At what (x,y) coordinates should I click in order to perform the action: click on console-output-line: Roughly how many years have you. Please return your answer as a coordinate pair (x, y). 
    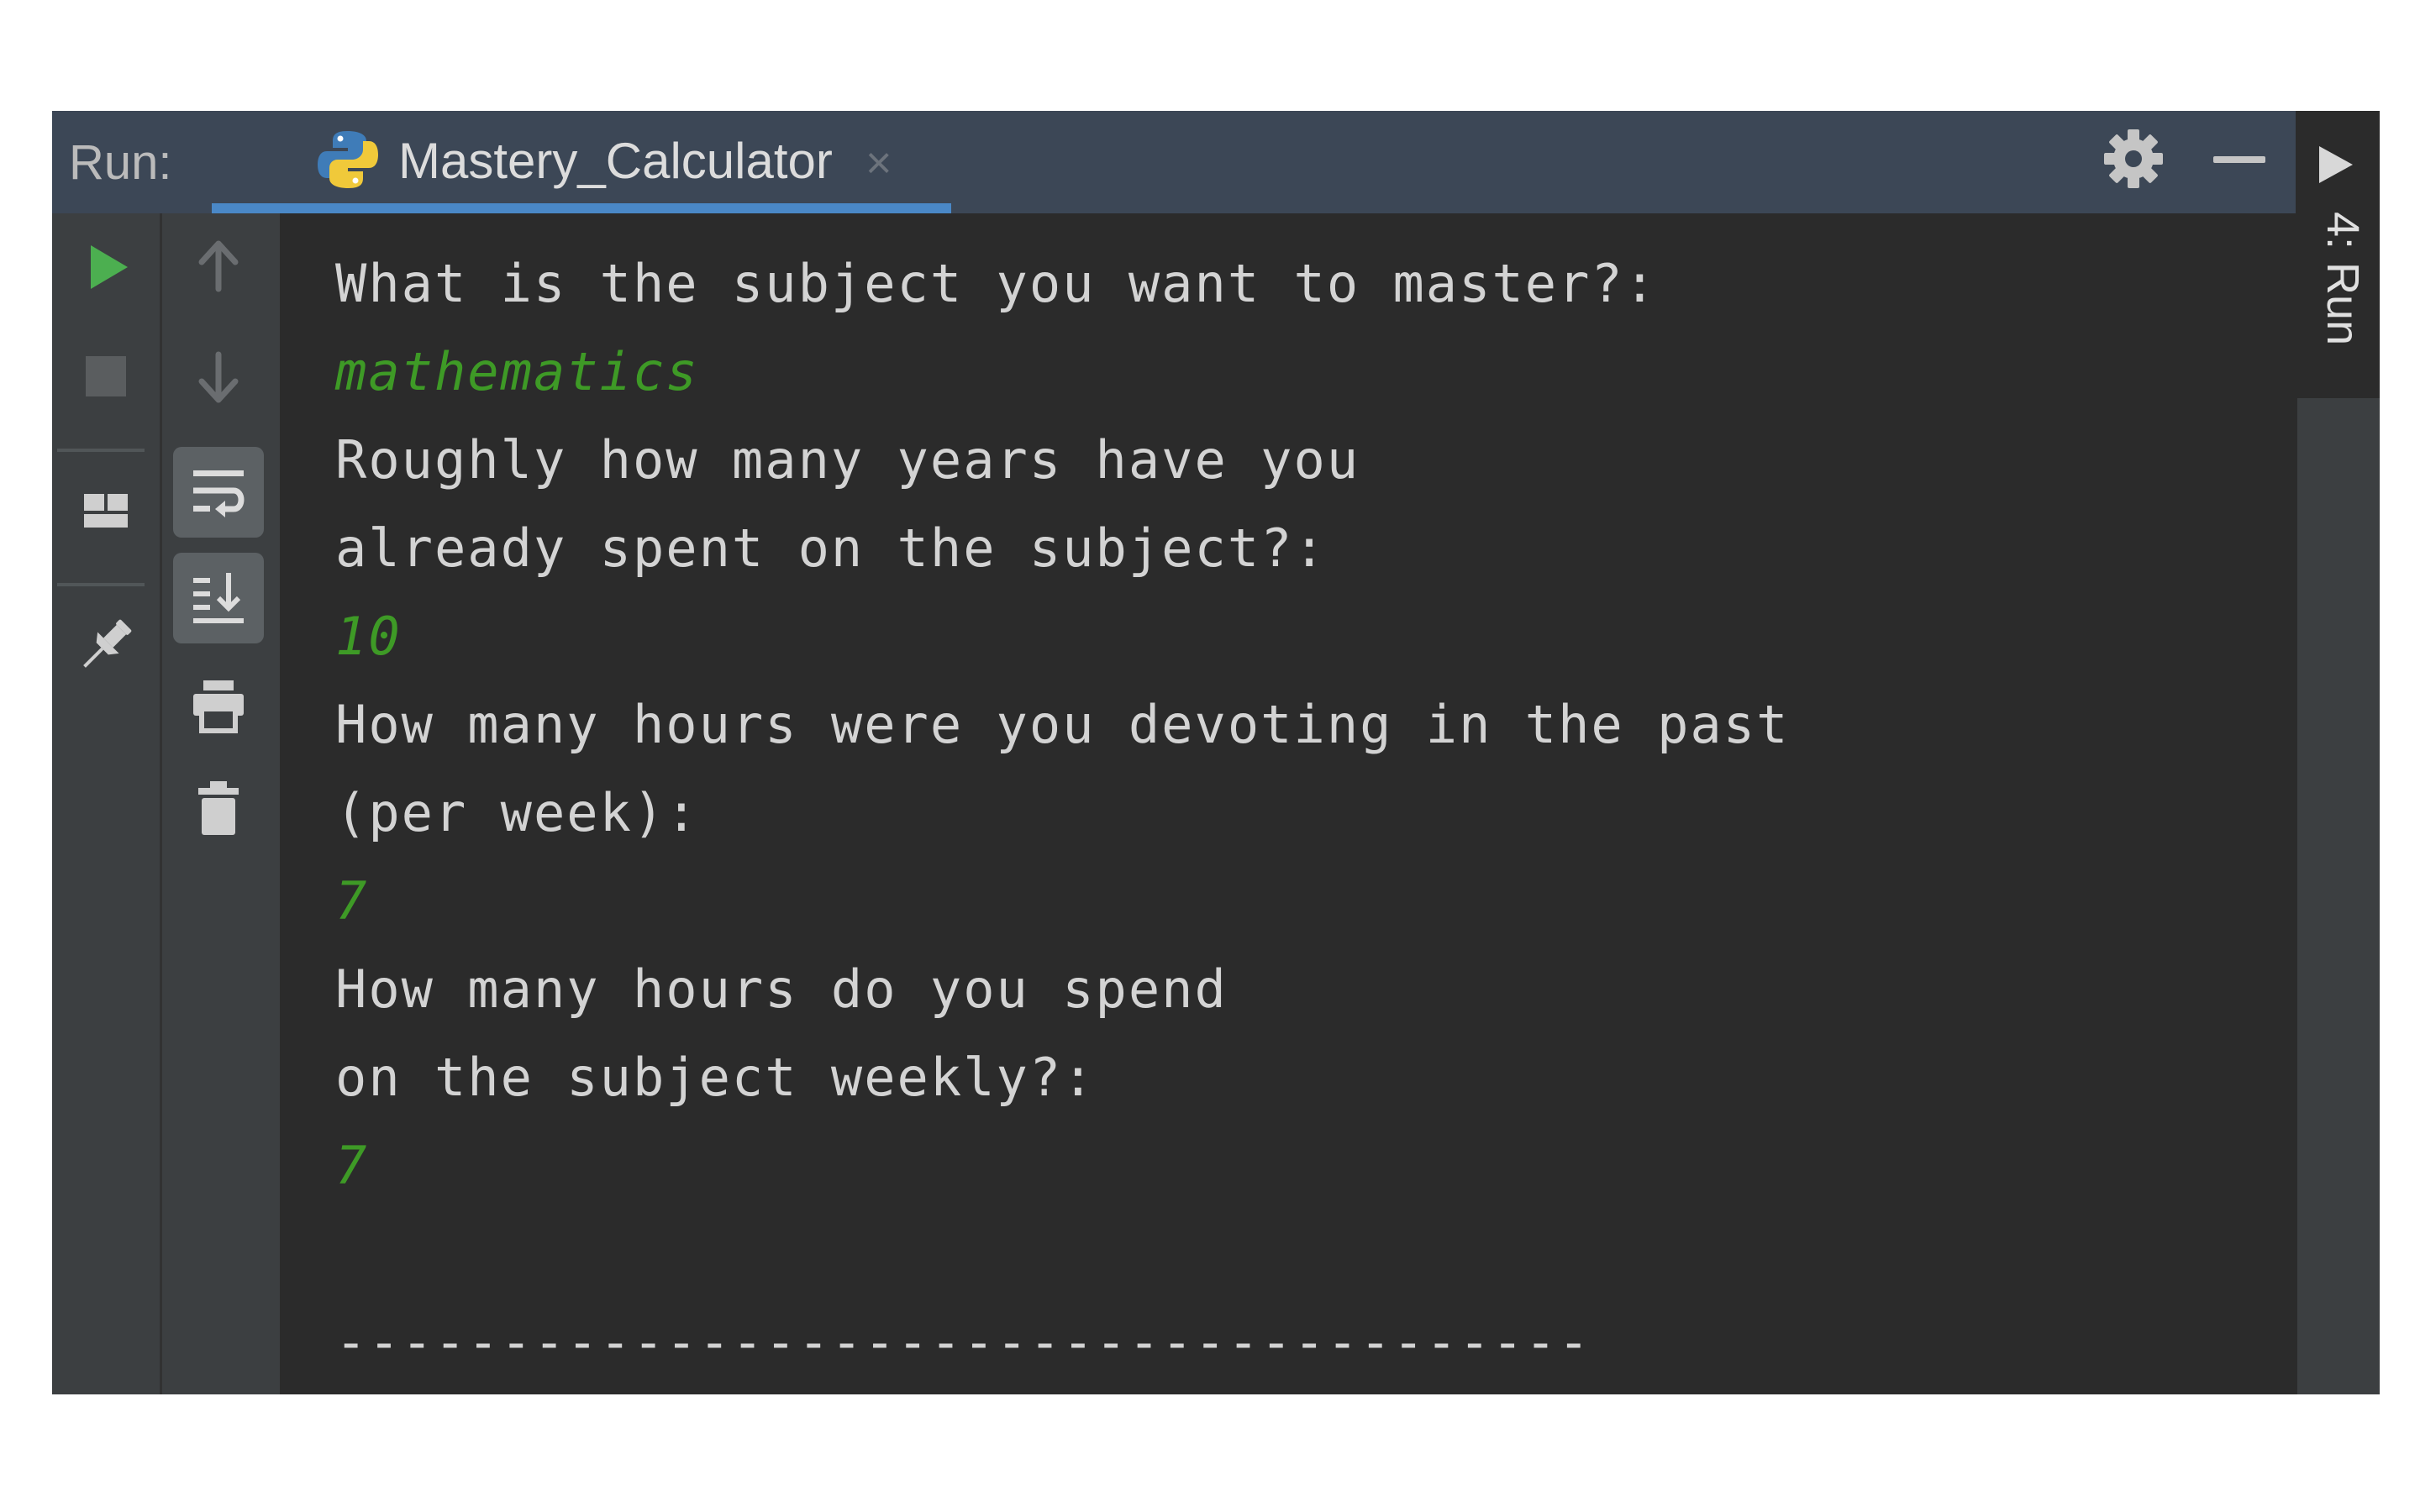
    Looking at the image, I should click on (847, 460).